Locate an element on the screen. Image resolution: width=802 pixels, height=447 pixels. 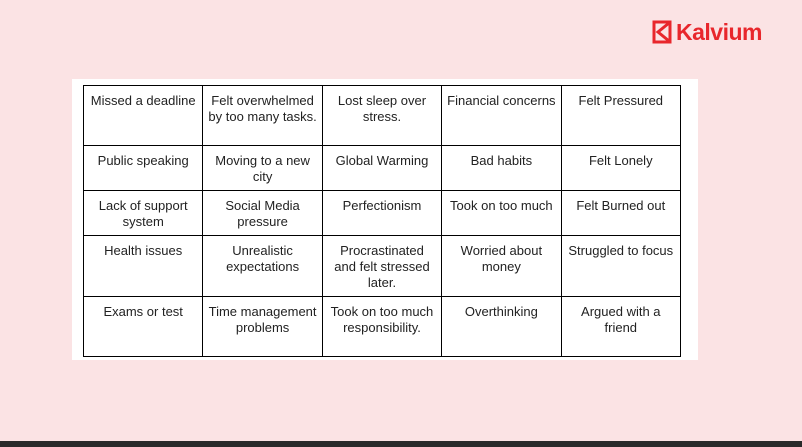
grid-cell: Felt overwhelmed by too many tasks. is located at coordinates (262, 115).